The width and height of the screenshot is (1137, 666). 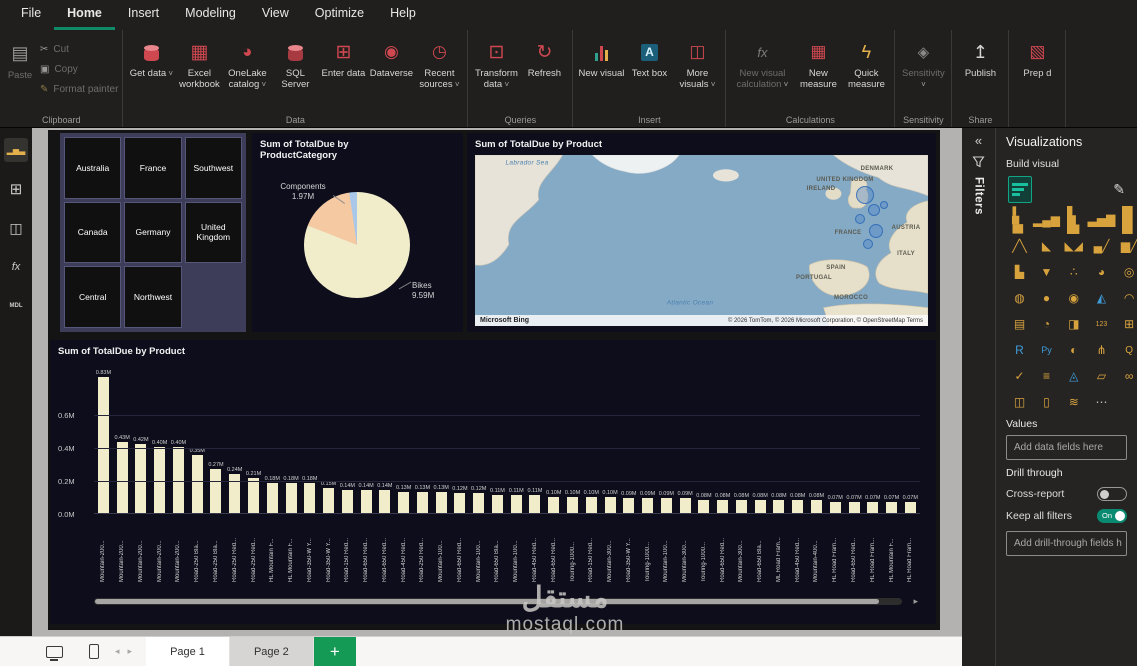 What do you see at coordinates (1102, 376) in the screenshot?
I see `power-apps-icon: ▱` at bounding box center [1102, 376].